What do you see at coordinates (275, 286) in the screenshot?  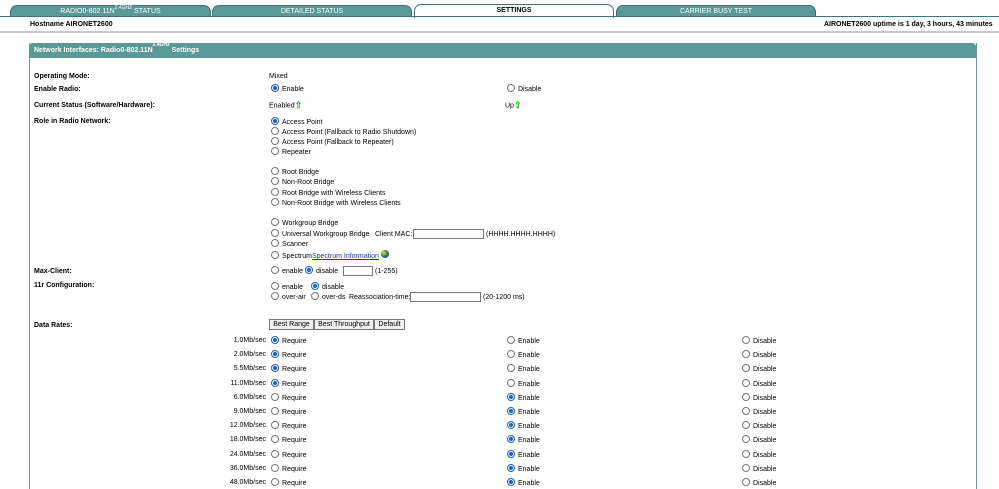 I see `r11-enable-radio` at bounding box center [275, 286].